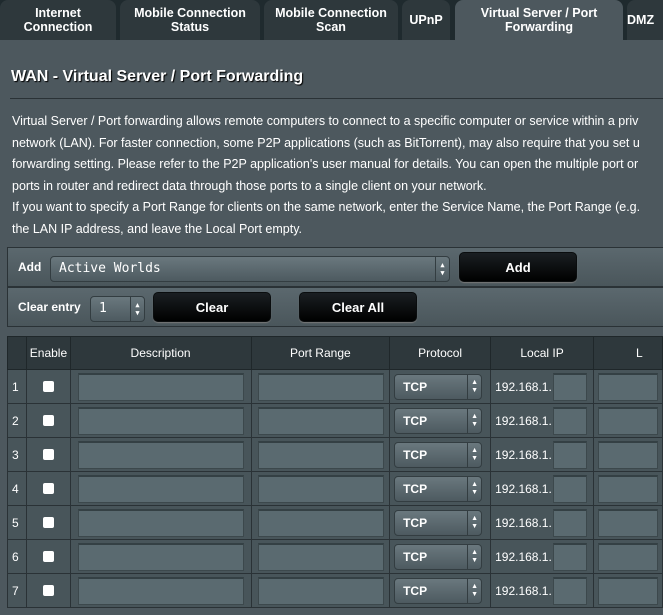  What do you see at coordinates (542, 556) in the screenshot?
I see `local-ip-cell: 192.168.1.` at bounding box center [542, 556].